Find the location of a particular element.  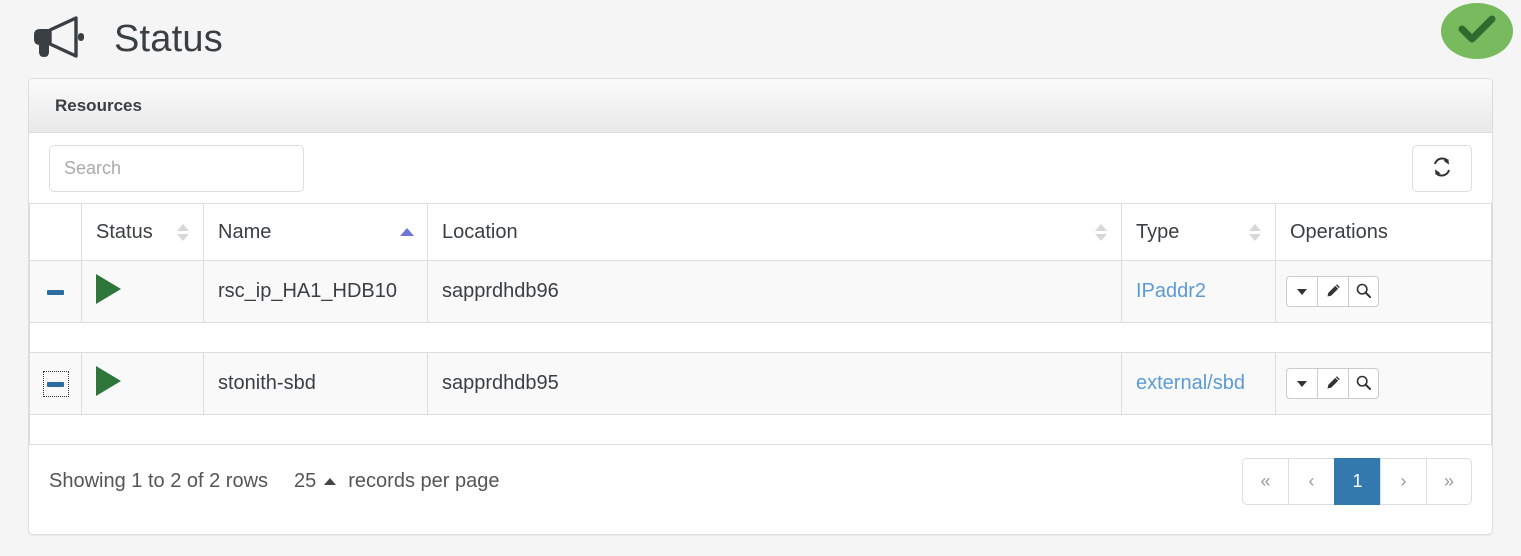

column-header-name: Name is located at coordinates (315, 232).